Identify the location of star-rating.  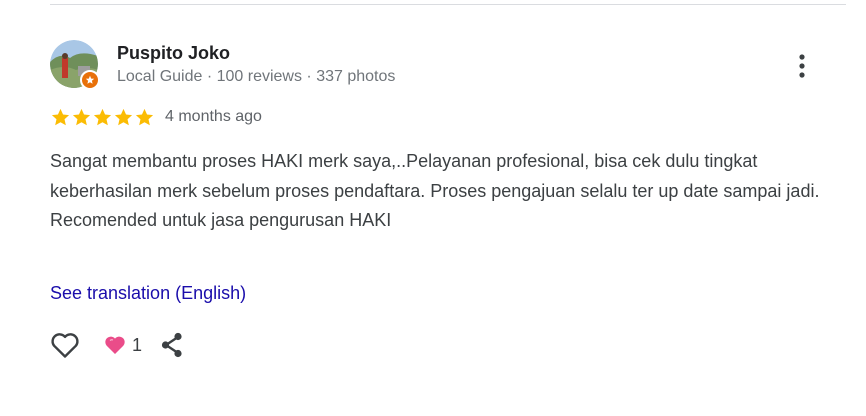
(102, 117).